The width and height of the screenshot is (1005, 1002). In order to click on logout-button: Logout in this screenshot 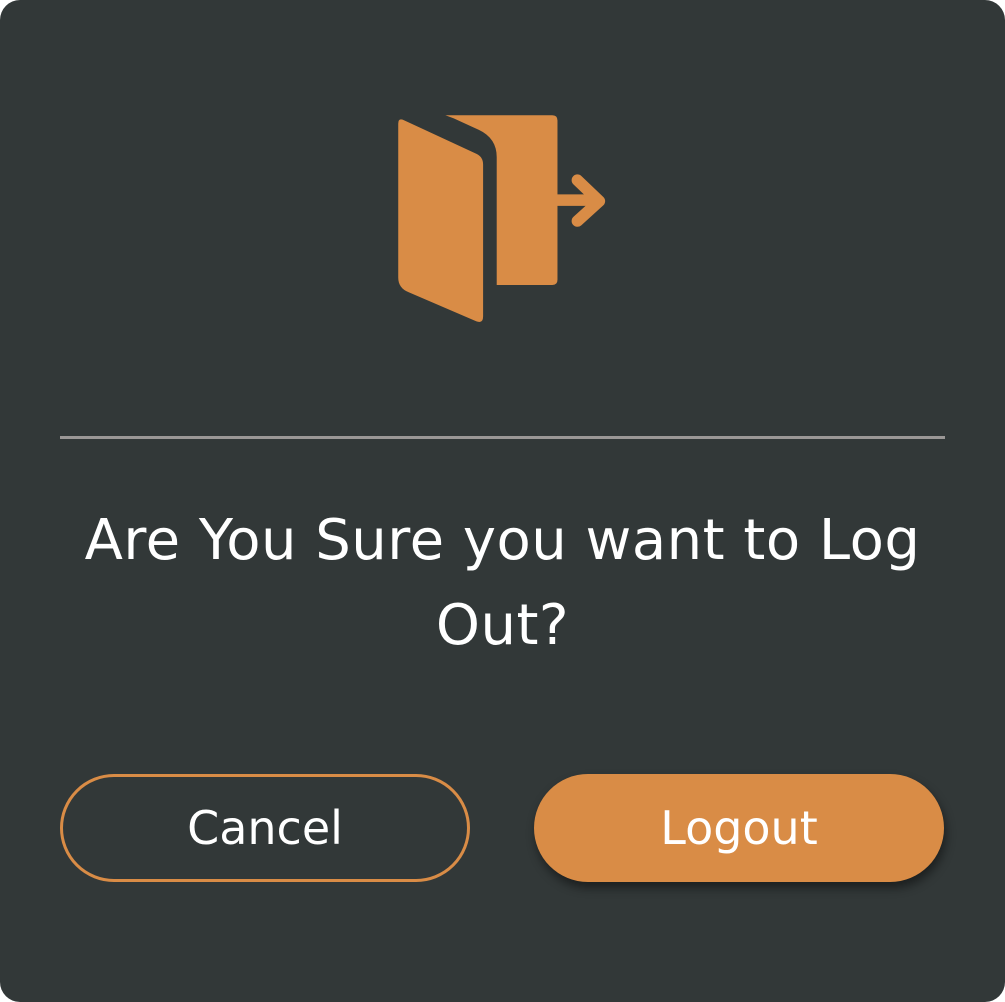, I will do `click(739, 828)`.